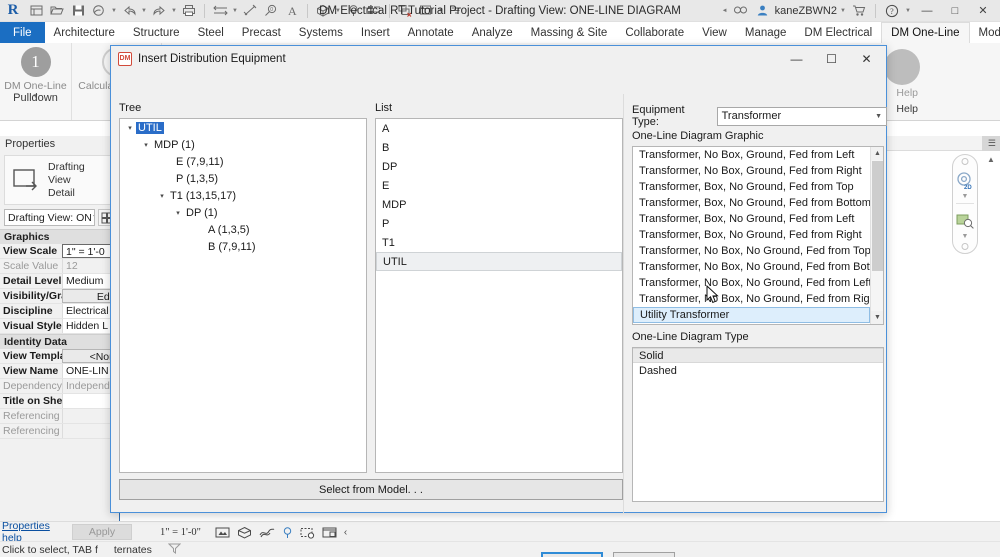 This screenshot has height=557, width=1000. Describe the element at coordinates (499, 166) in the screenshot. I see `list-item: DP` at that location.